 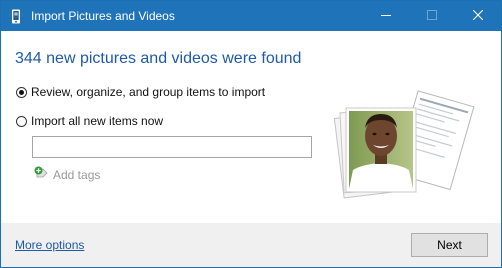 What do you see at coordinates (449, 245) in the screenshot?
I see `next-button: Next` at bounding box center [449, 245].